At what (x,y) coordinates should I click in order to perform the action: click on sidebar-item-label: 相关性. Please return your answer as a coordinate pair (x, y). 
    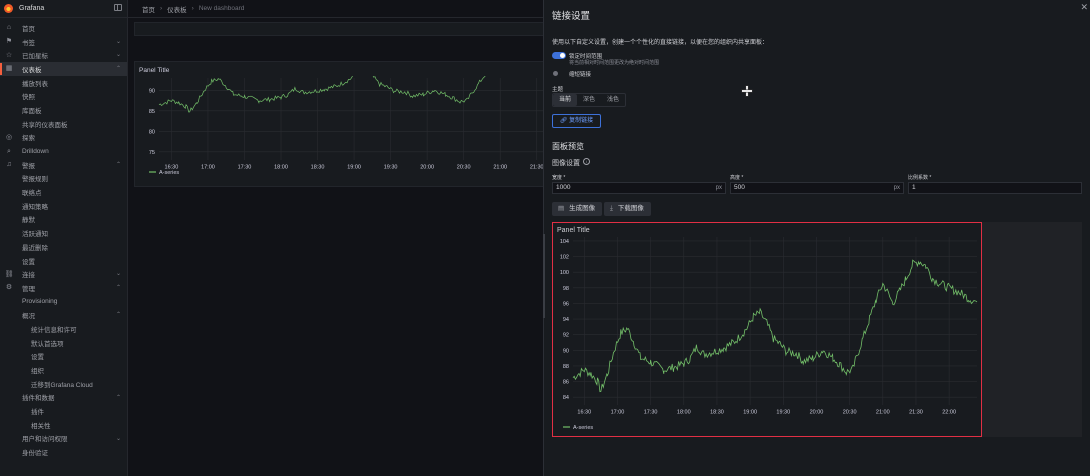
    Looking at the image, I should click on (41, 426).